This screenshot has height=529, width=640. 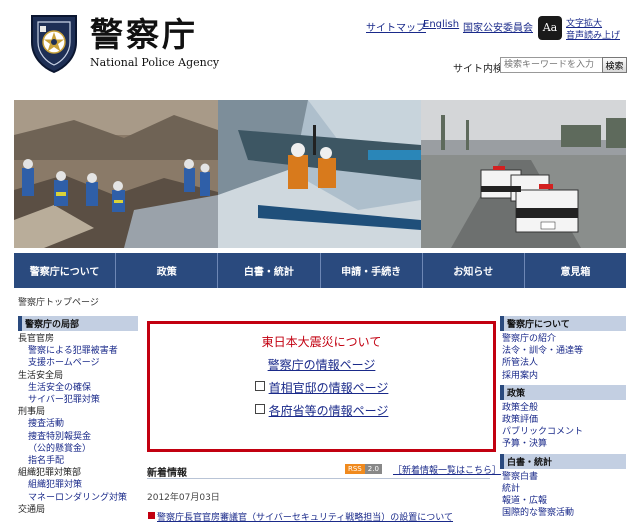 What do you see at coordinates (167, 473) in the screenshot?
I see `news-heading: 新着情報` at bounding box center [167, 473].